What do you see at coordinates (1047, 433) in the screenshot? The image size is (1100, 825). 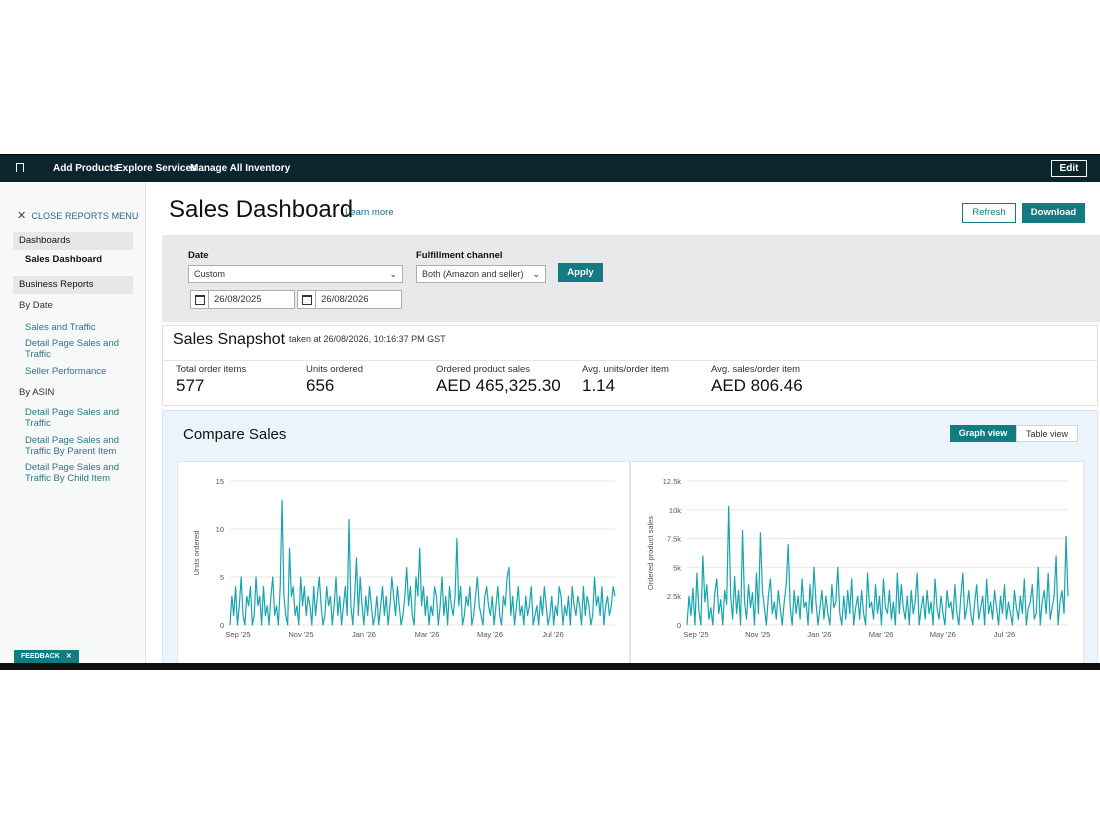 I see `table-view-tab: Table view` at bounding box center [1047, 433].